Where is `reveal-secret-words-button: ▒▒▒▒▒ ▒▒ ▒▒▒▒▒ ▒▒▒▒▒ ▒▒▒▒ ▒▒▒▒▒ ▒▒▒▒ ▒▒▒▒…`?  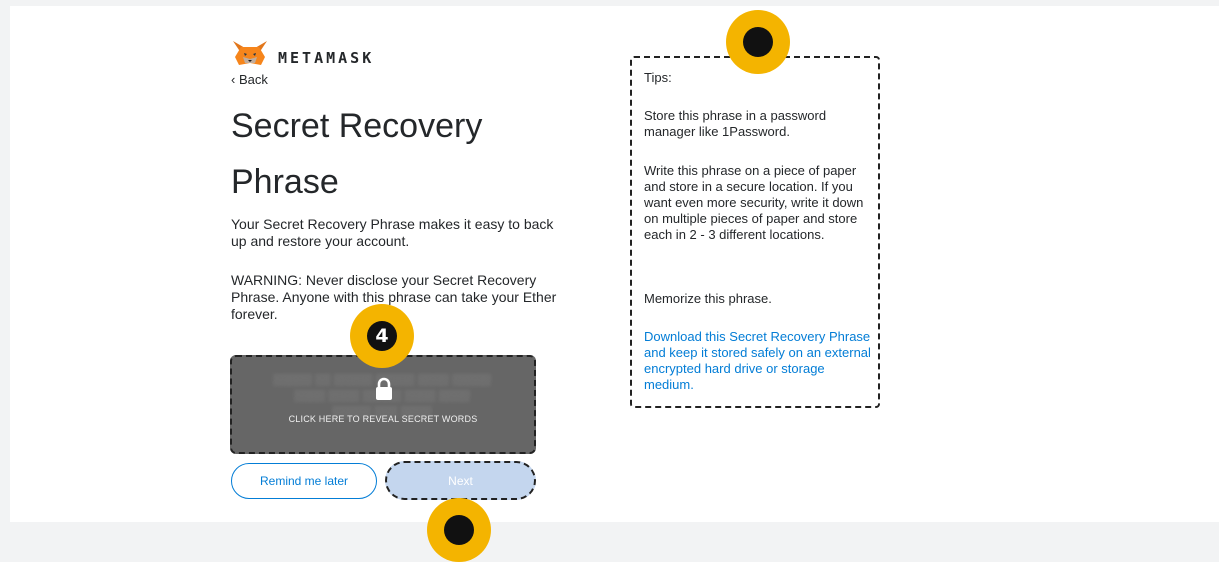
reveal-secret-words-button: ▒▒▒▒▒ ▒▒ ▒▒▒▒▒ ▒▒▒▒▒ ▒▒▒▒ ▒▒▒▒▒ ▒▒▒▒ ▒▒▒▒… is located at coordinates (383, 404).